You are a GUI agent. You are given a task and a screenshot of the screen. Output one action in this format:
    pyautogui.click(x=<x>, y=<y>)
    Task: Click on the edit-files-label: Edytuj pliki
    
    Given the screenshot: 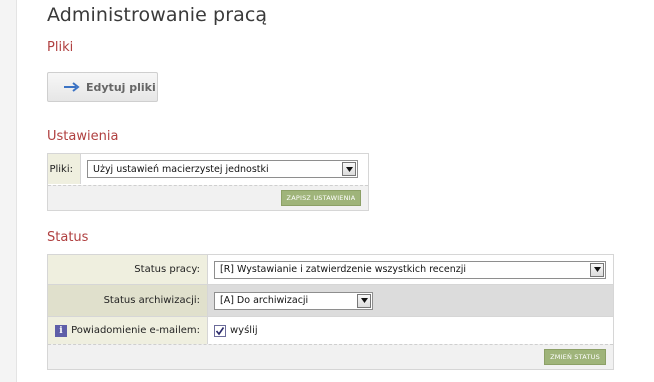 What is the action you would take?
    pyautogui.click(x=121, y=87)
    